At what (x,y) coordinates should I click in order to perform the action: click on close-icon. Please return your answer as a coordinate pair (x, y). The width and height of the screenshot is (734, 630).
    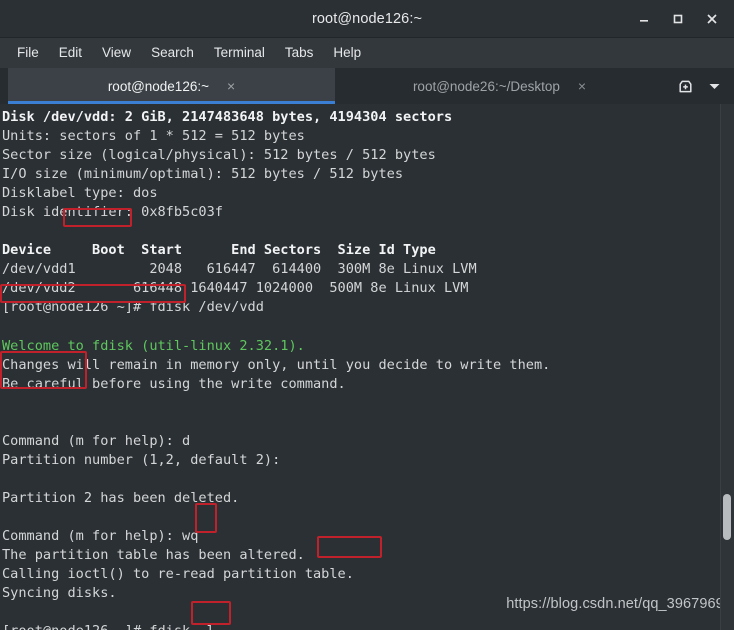
    Looking at the image, I should click on (712, 19).